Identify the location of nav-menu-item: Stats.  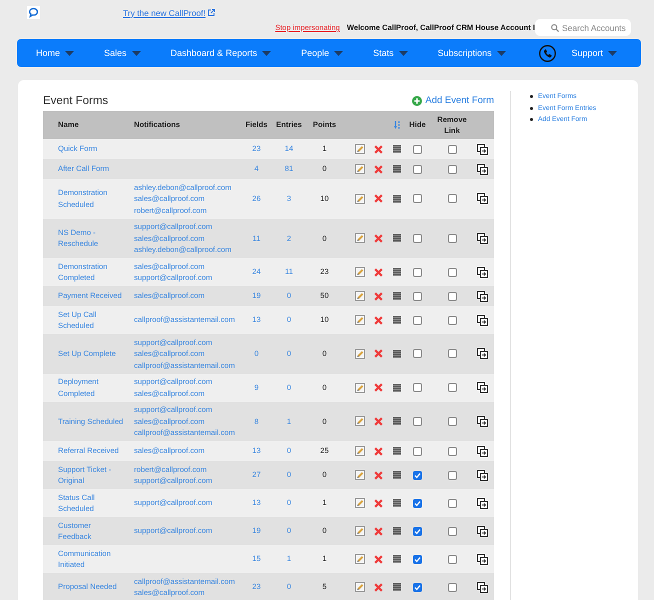
(390, 53).